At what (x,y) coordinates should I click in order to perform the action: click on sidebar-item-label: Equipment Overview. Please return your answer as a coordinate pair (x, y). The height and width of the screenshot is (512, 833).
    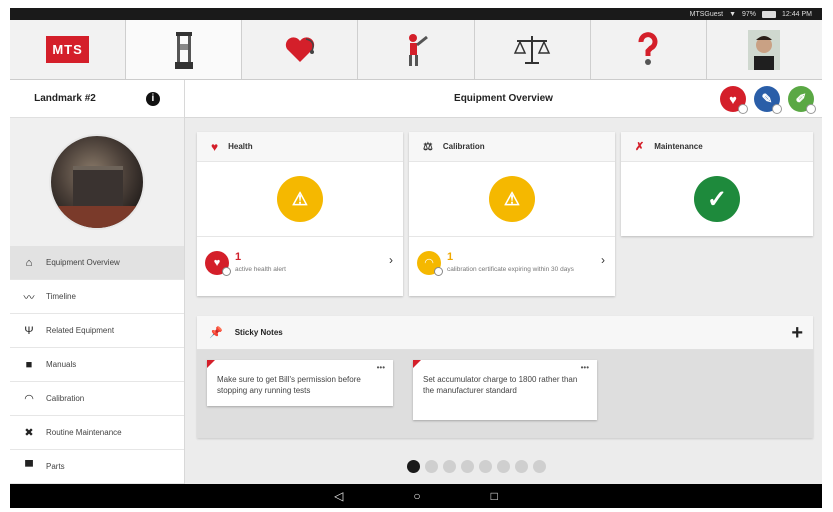
    Looking at the image, I should click on (83, 262).